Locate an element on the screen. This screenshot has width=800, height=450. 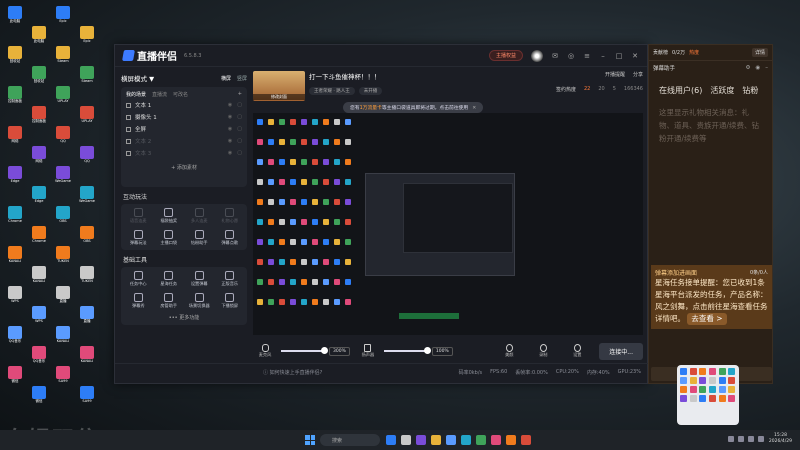
help-link: ⓘ 如何快速上手直播伴侣? is located at coordinates (292, 372).